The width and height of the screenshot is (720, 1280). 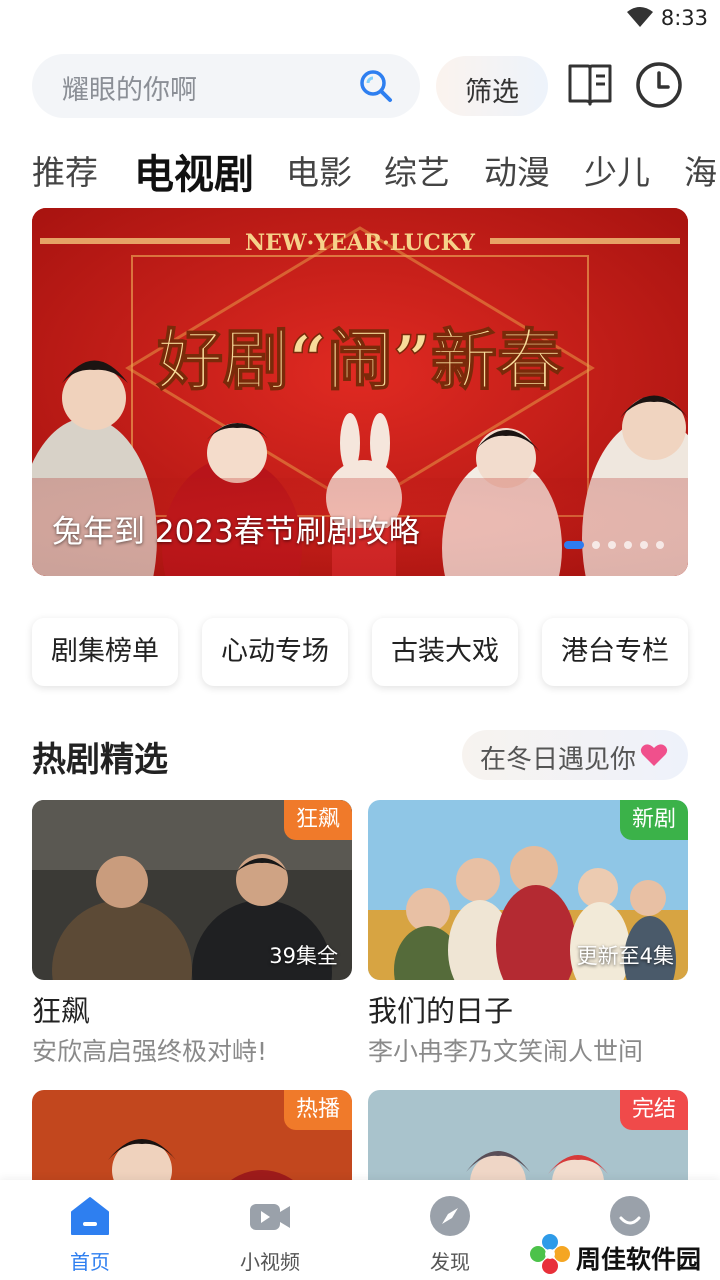 What do you see at coordinates (617, 170) in the screenshot?
I see `tab-kids: 少儿` at bounding box center [617, 170].